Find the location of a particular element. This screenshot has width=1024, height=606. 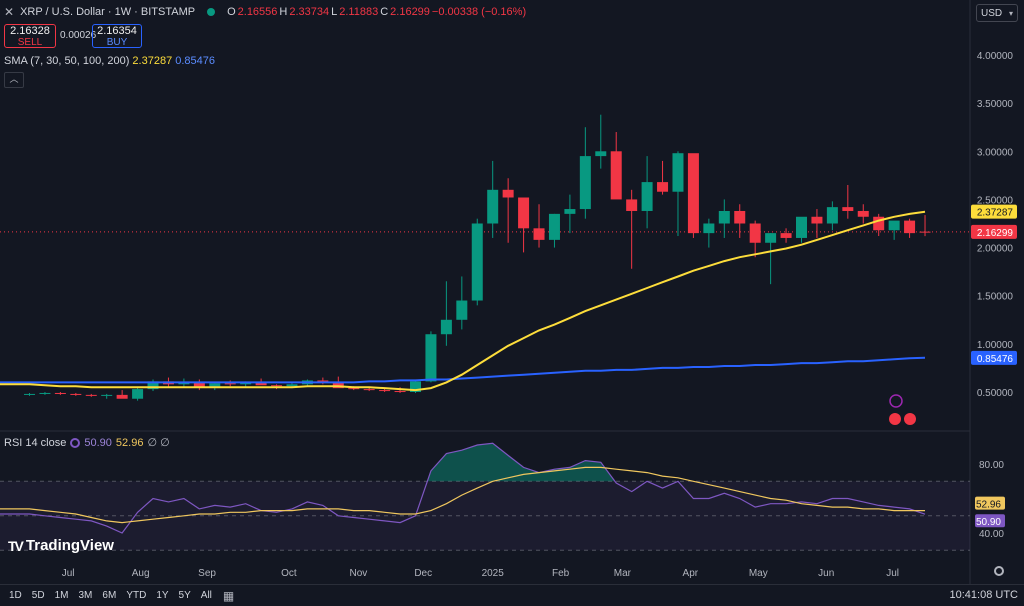

timeframe-ytd: YTD is located at coordinates (136, 595).